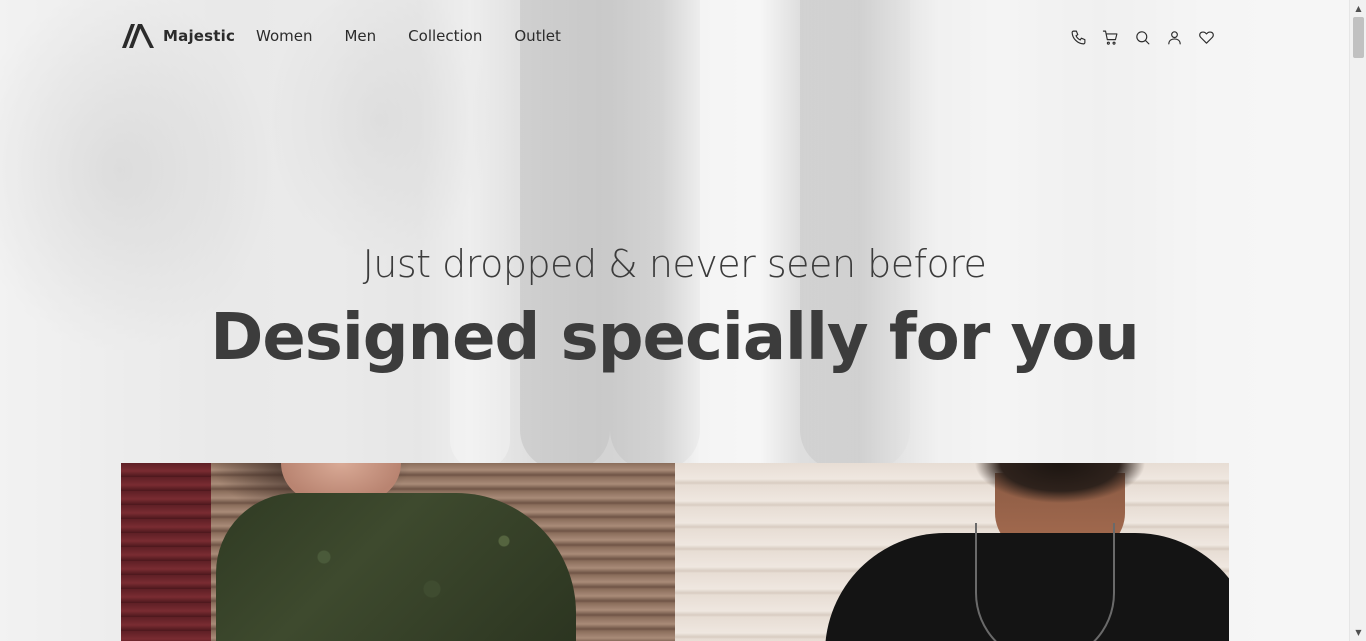  What do you see at coordinates (674, 264) in the screenshot?
I see `hero-subtitle: Just dropped & never seen before` at bounding box center [674, 264].